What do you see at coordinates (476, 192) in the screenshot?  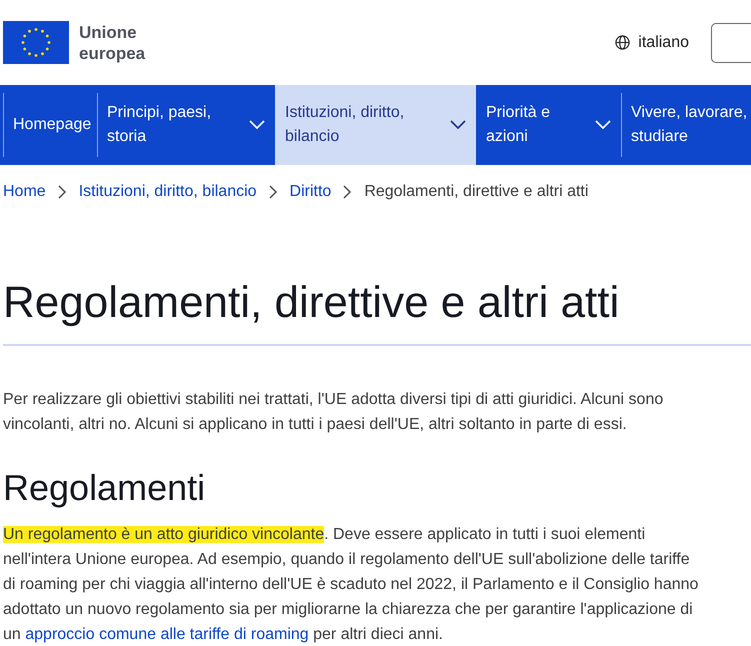 I see `breadcrumb-current: Regolamenti, direttive e altri atti` at bounding box center [476, 192].